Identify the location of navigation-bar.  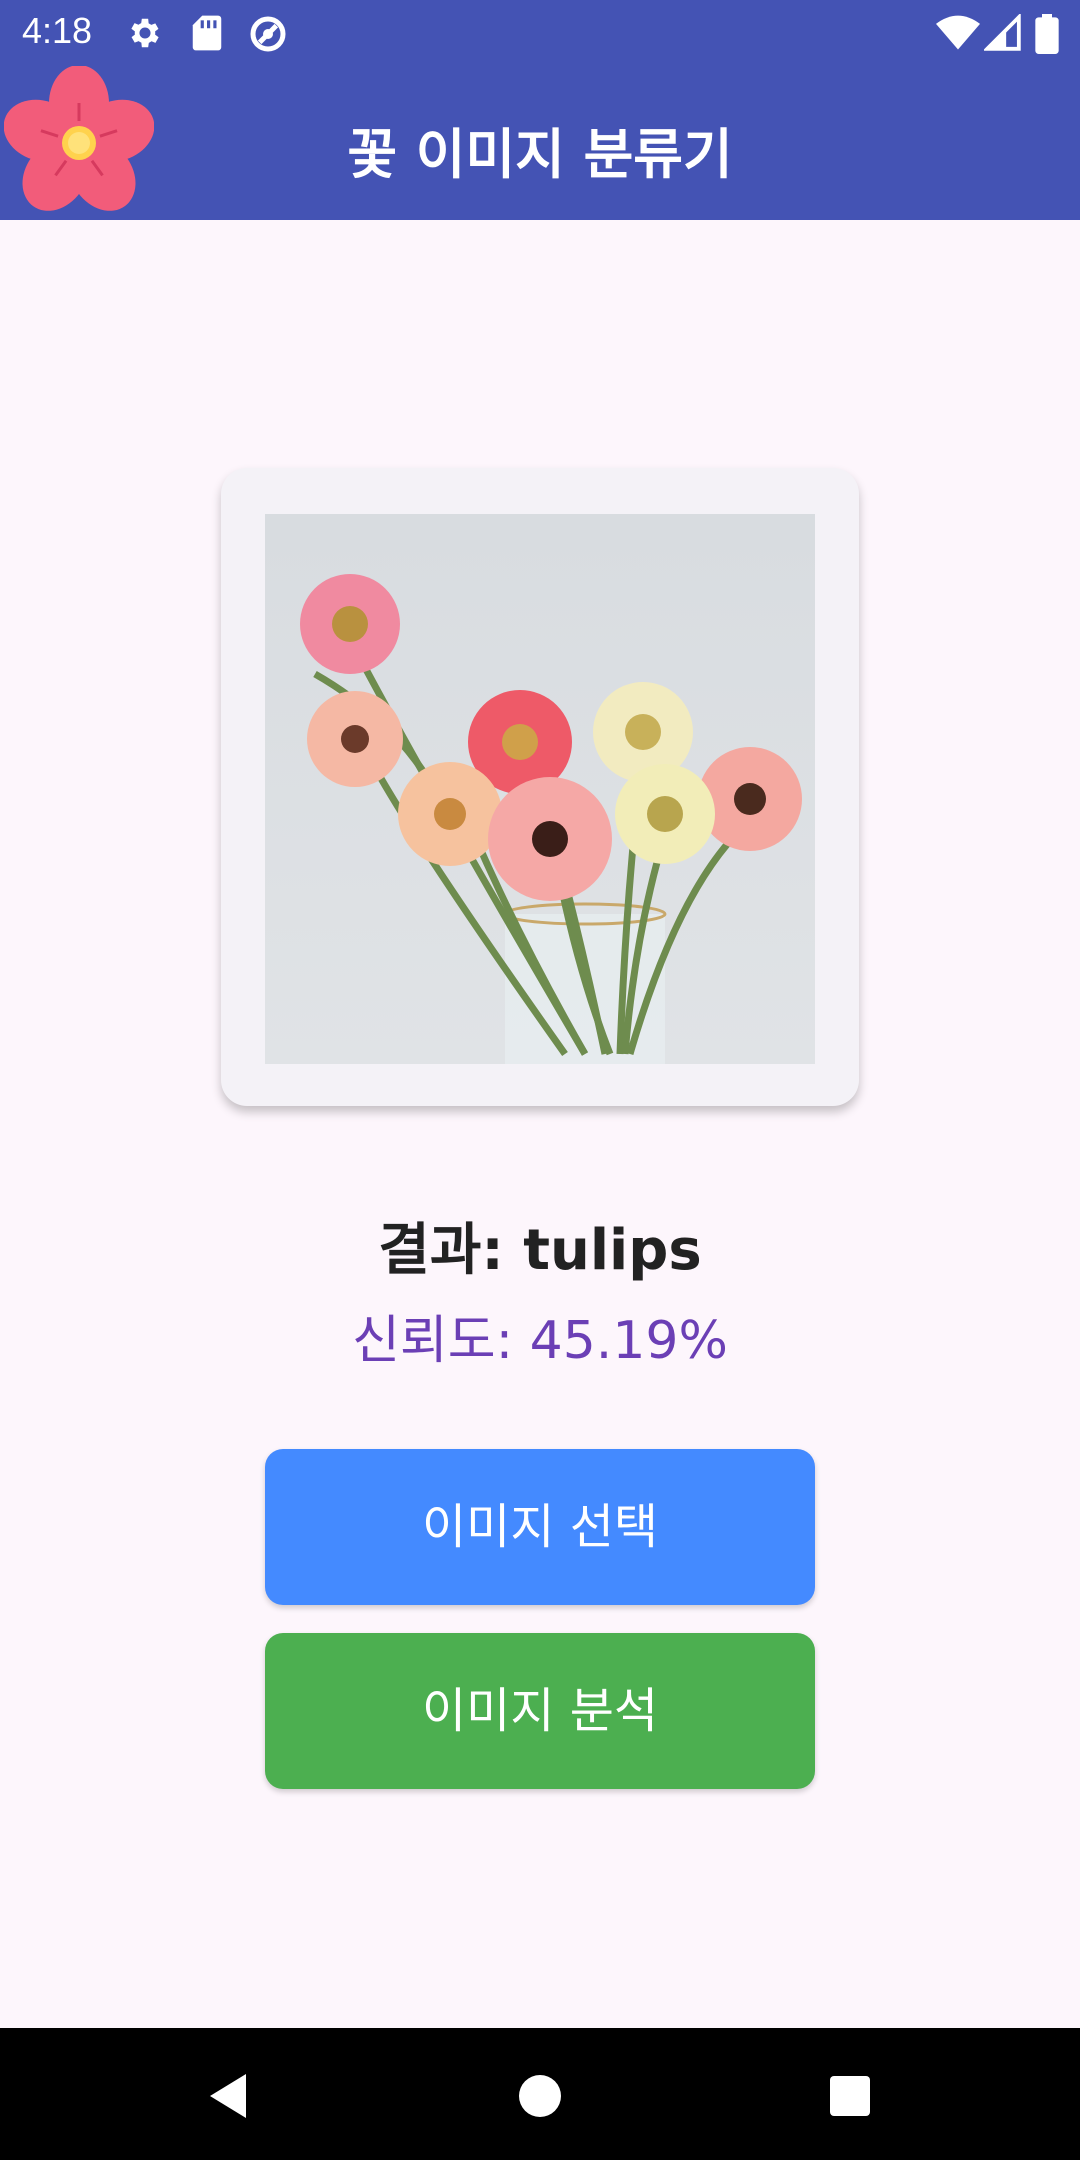
(540, 2094).